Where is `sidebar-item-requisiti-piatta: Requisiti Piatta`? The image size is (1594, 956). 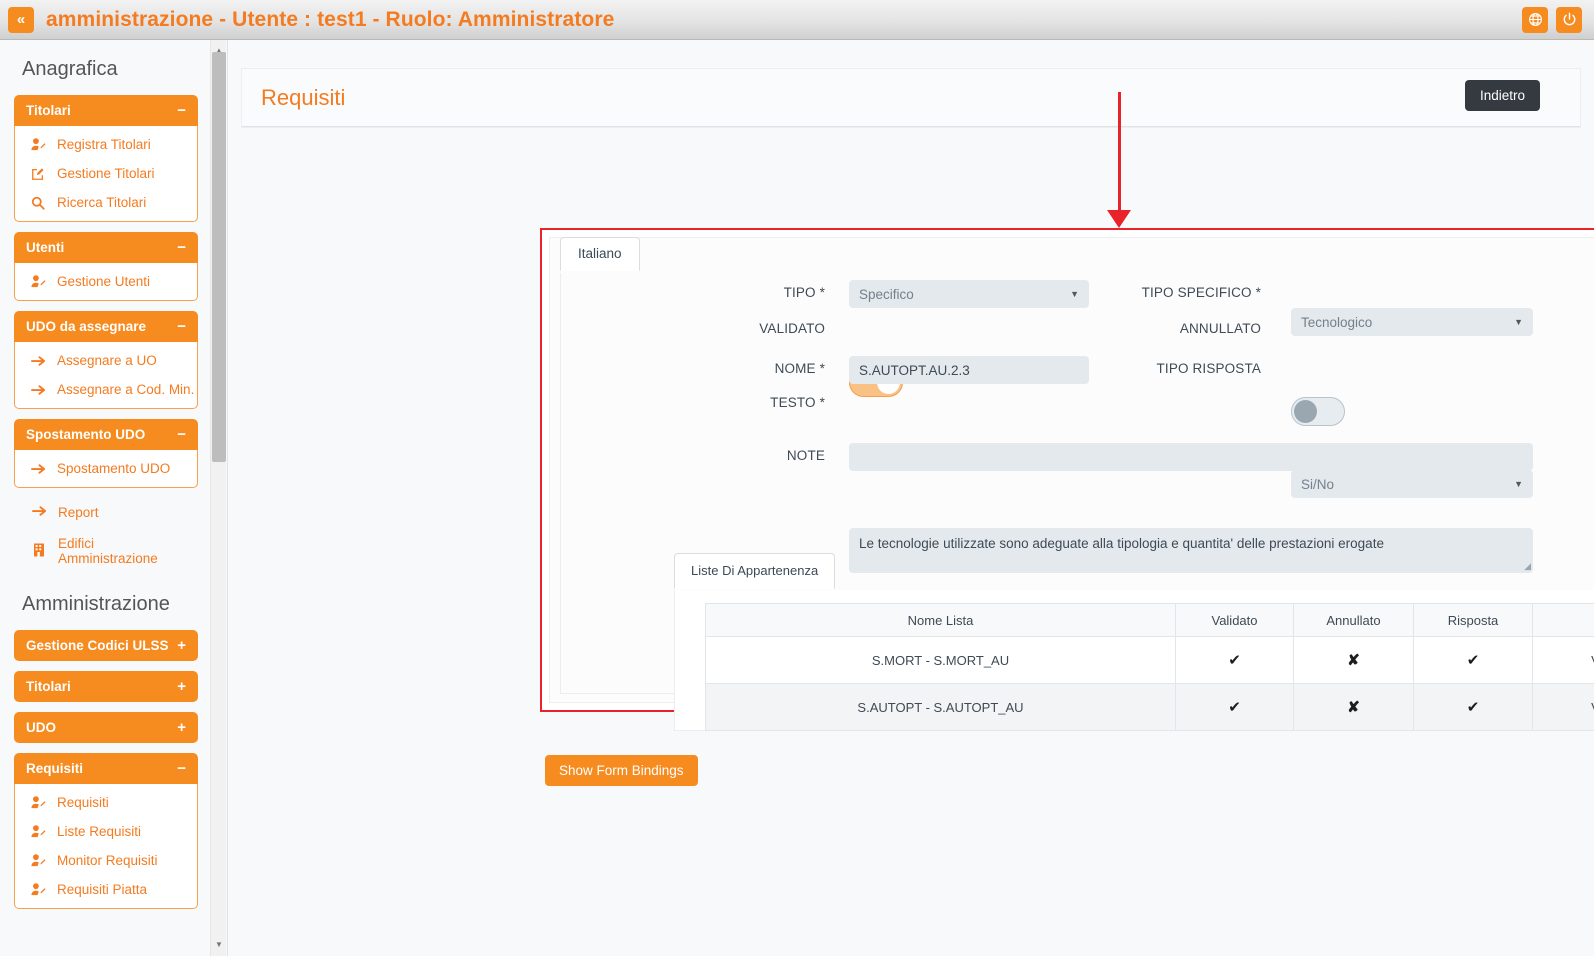
sidebar-item-requisiti-piatta: Requisiti Piatta is located at coordinates (106, 889).